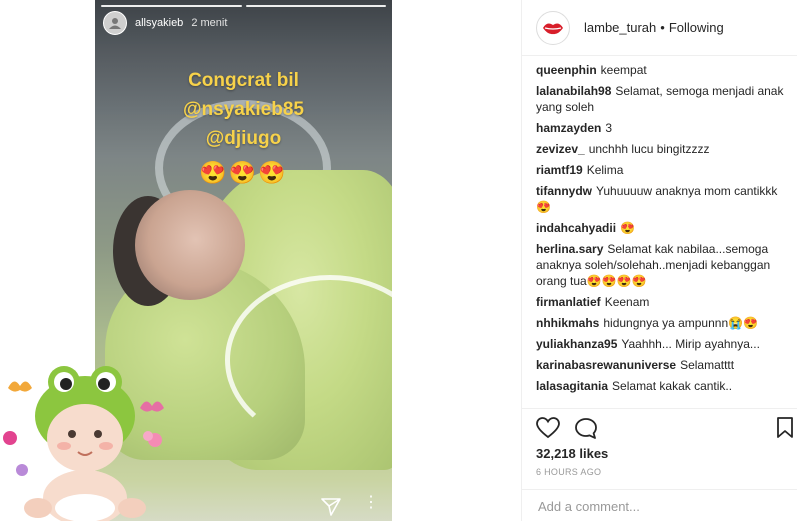  I want to click on comment-item: zevizev_ unchhh lucu bingitzzzz, so click(662, 149).